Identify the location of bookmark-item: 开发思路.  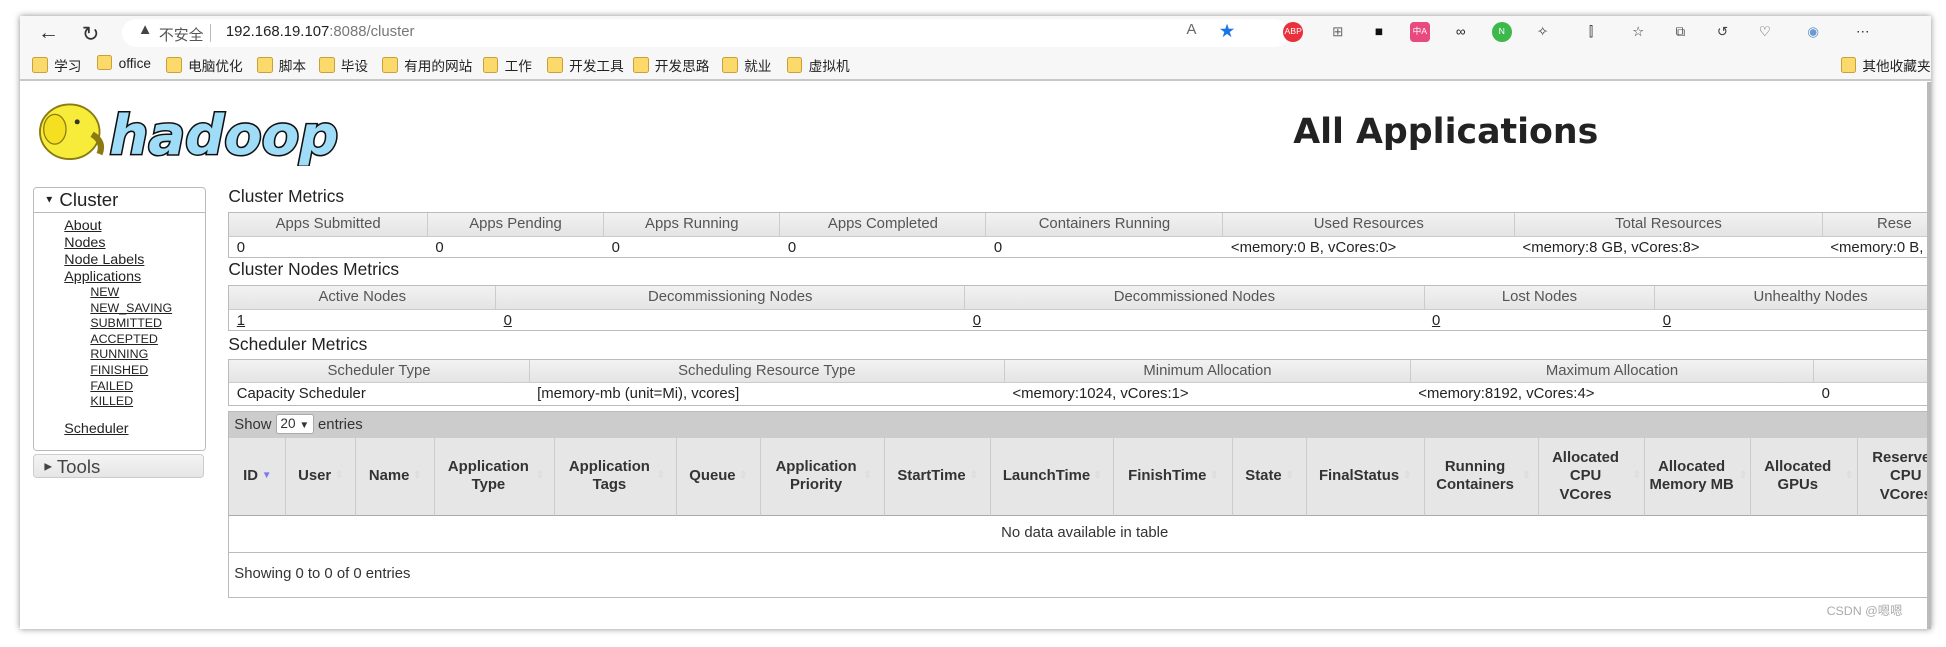
(670, 65).